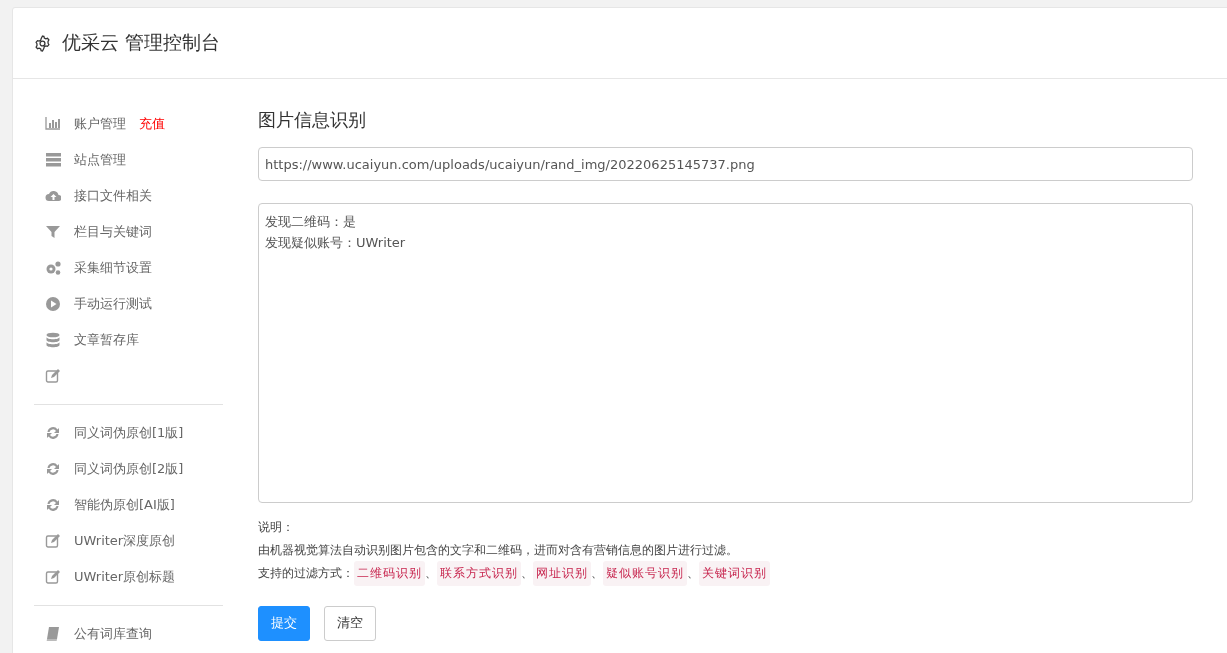 This screenshot has height=653, width=1227. Describe the element at coordinates (306, 573) in the screenshot. I see `methods-label: 支持的过滤方式：` at that location.